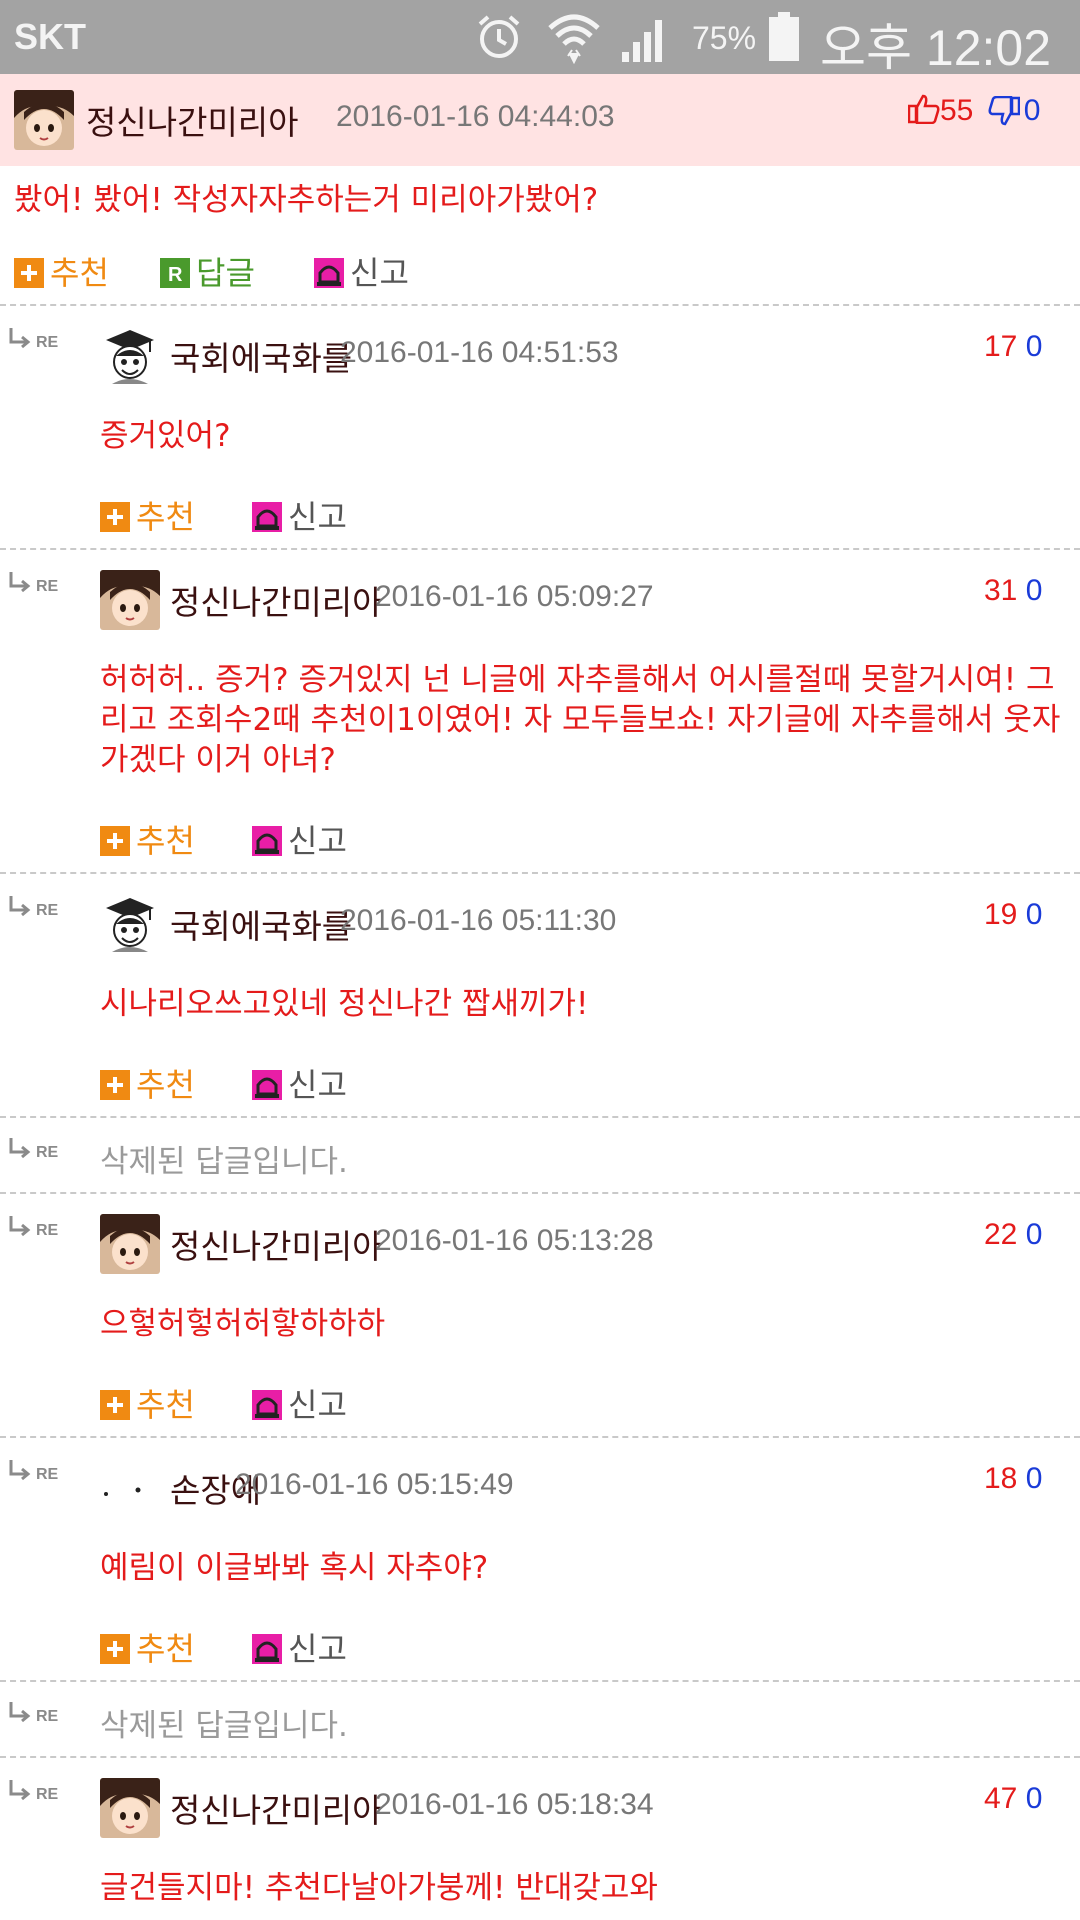  I want to click on reply-body: 시나리오쓰고있네 정신나간 짭새끼가!, so click(344, 1004).